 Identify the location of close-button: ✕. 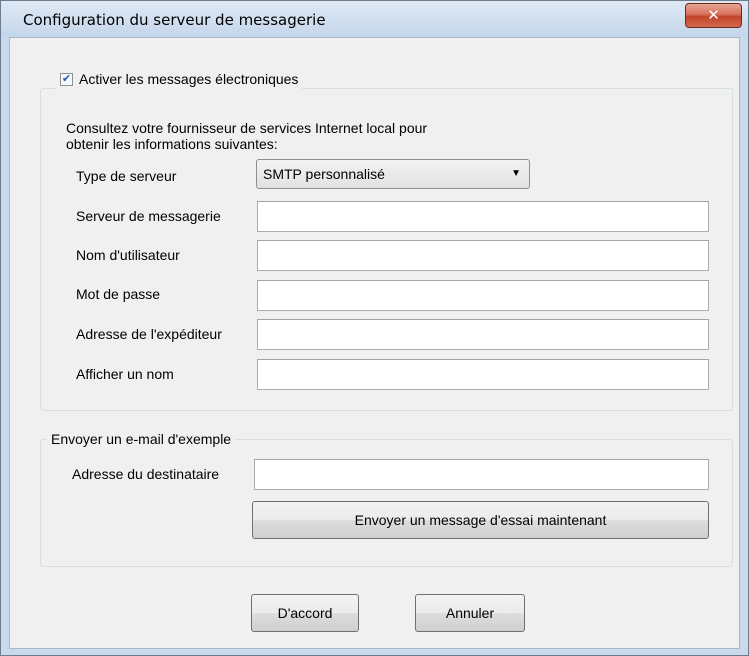
(713, 15).